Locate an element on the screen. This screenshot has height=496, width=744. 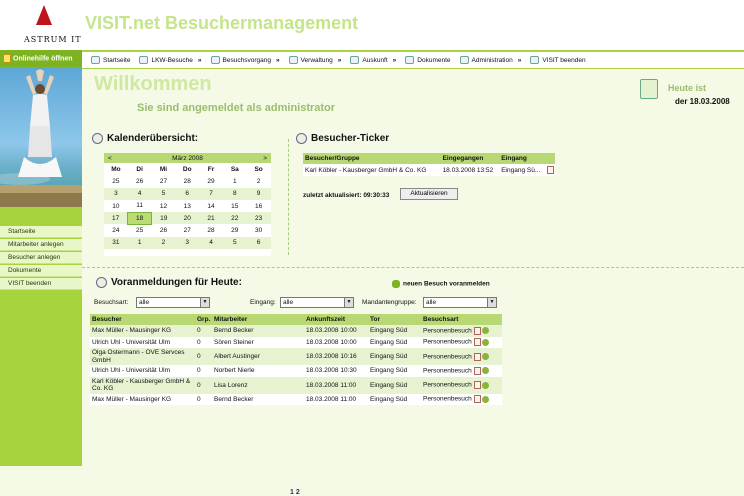
sidebar-item-besucher-anlegen: Besucher anlegen is located at coordinates (41, 258).